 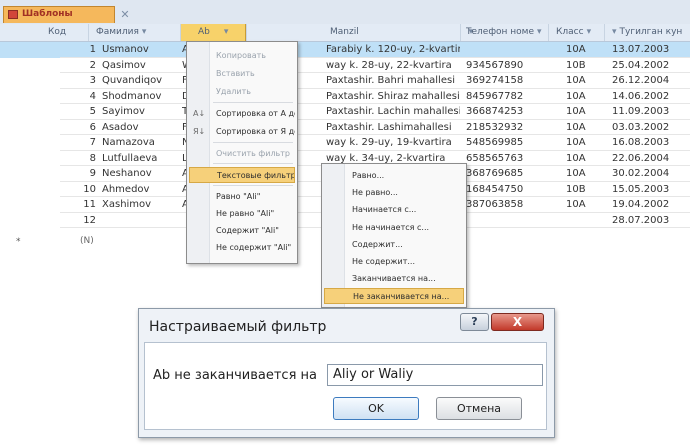 I want to click on cell-telefon: 658565763, so click(x=506, y=158).